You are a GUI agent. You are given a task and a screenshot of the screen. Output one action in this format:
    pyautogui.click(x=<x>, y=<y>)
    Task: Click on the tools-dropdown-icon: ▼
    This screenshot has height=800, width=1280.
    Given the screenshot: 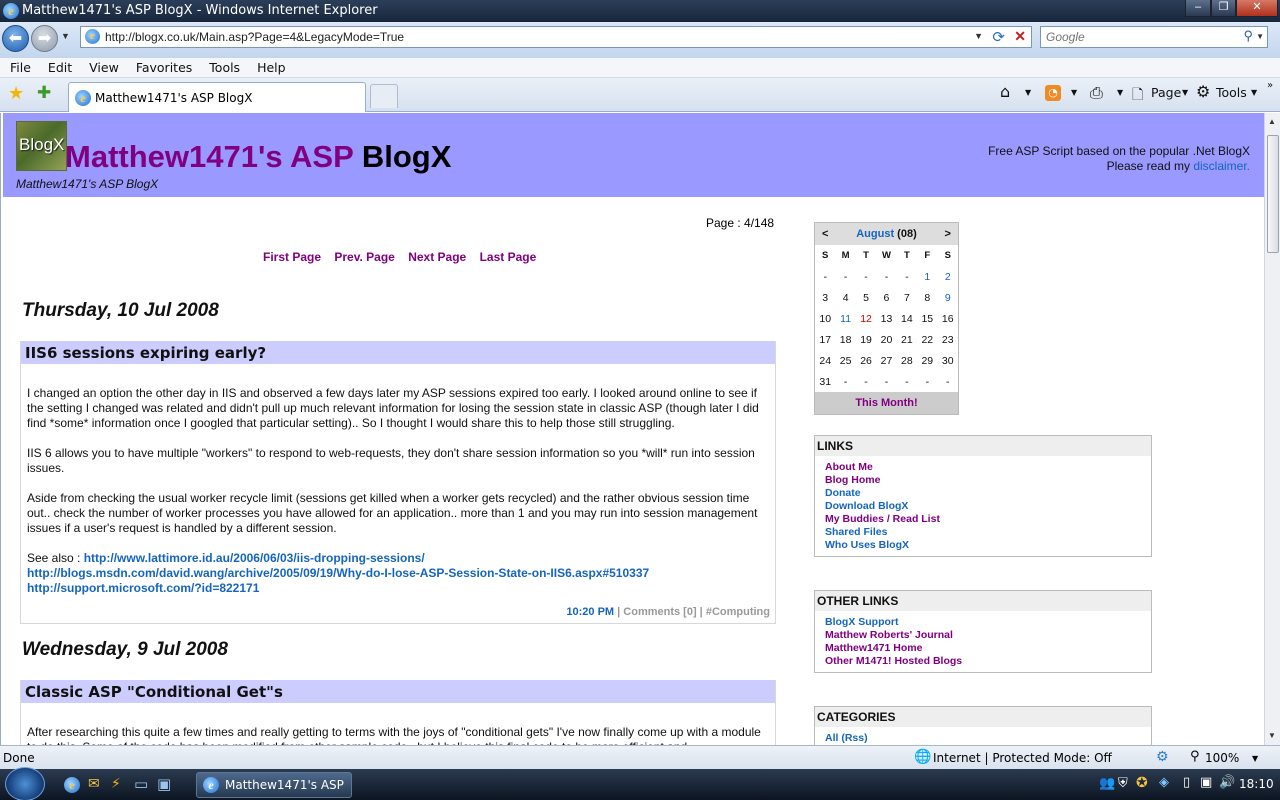 What is the action you would take?
    pyautogui.click(x=1254, y=92)
    